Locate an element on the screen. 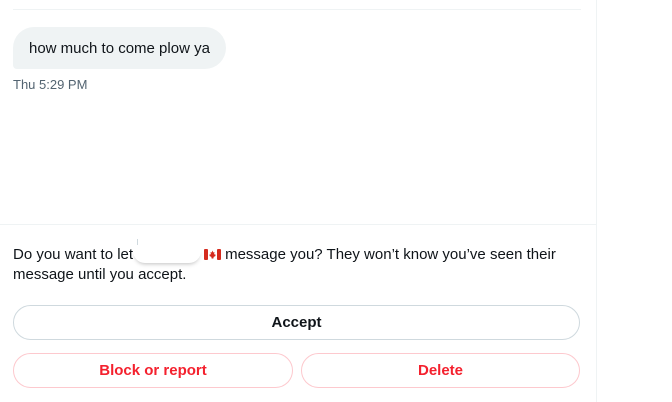 Image resolution: width=672 pixels, height=402 pixels. request-text-before: Do you want to let is located at coordinates (73, 254).